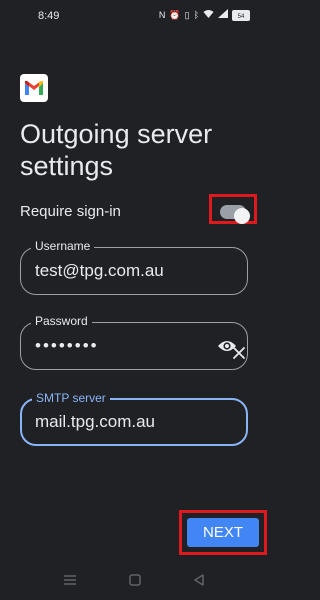 The height and width of the screenshot is (600, 320). Describe the element at coordinates (140, 209) in the screenshot. I see `require-signin-row: Require sign-in` at that location.